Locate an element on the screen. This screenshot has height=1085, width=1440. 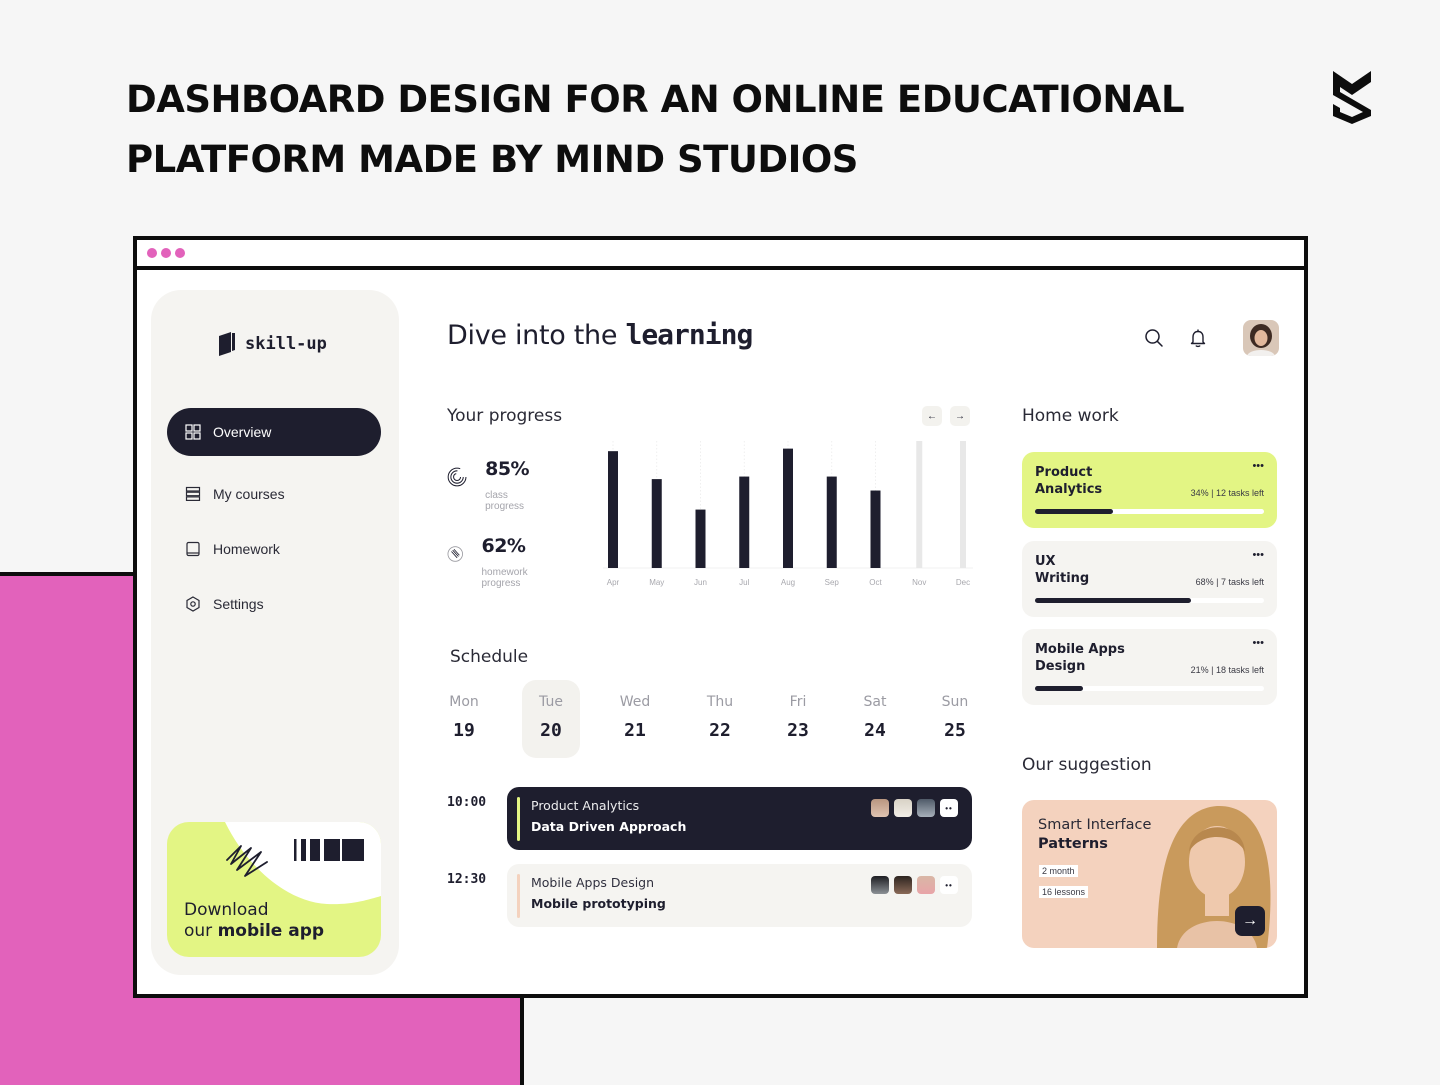
sidebar-item-overview: Overview is located at coordinates (274, 432).